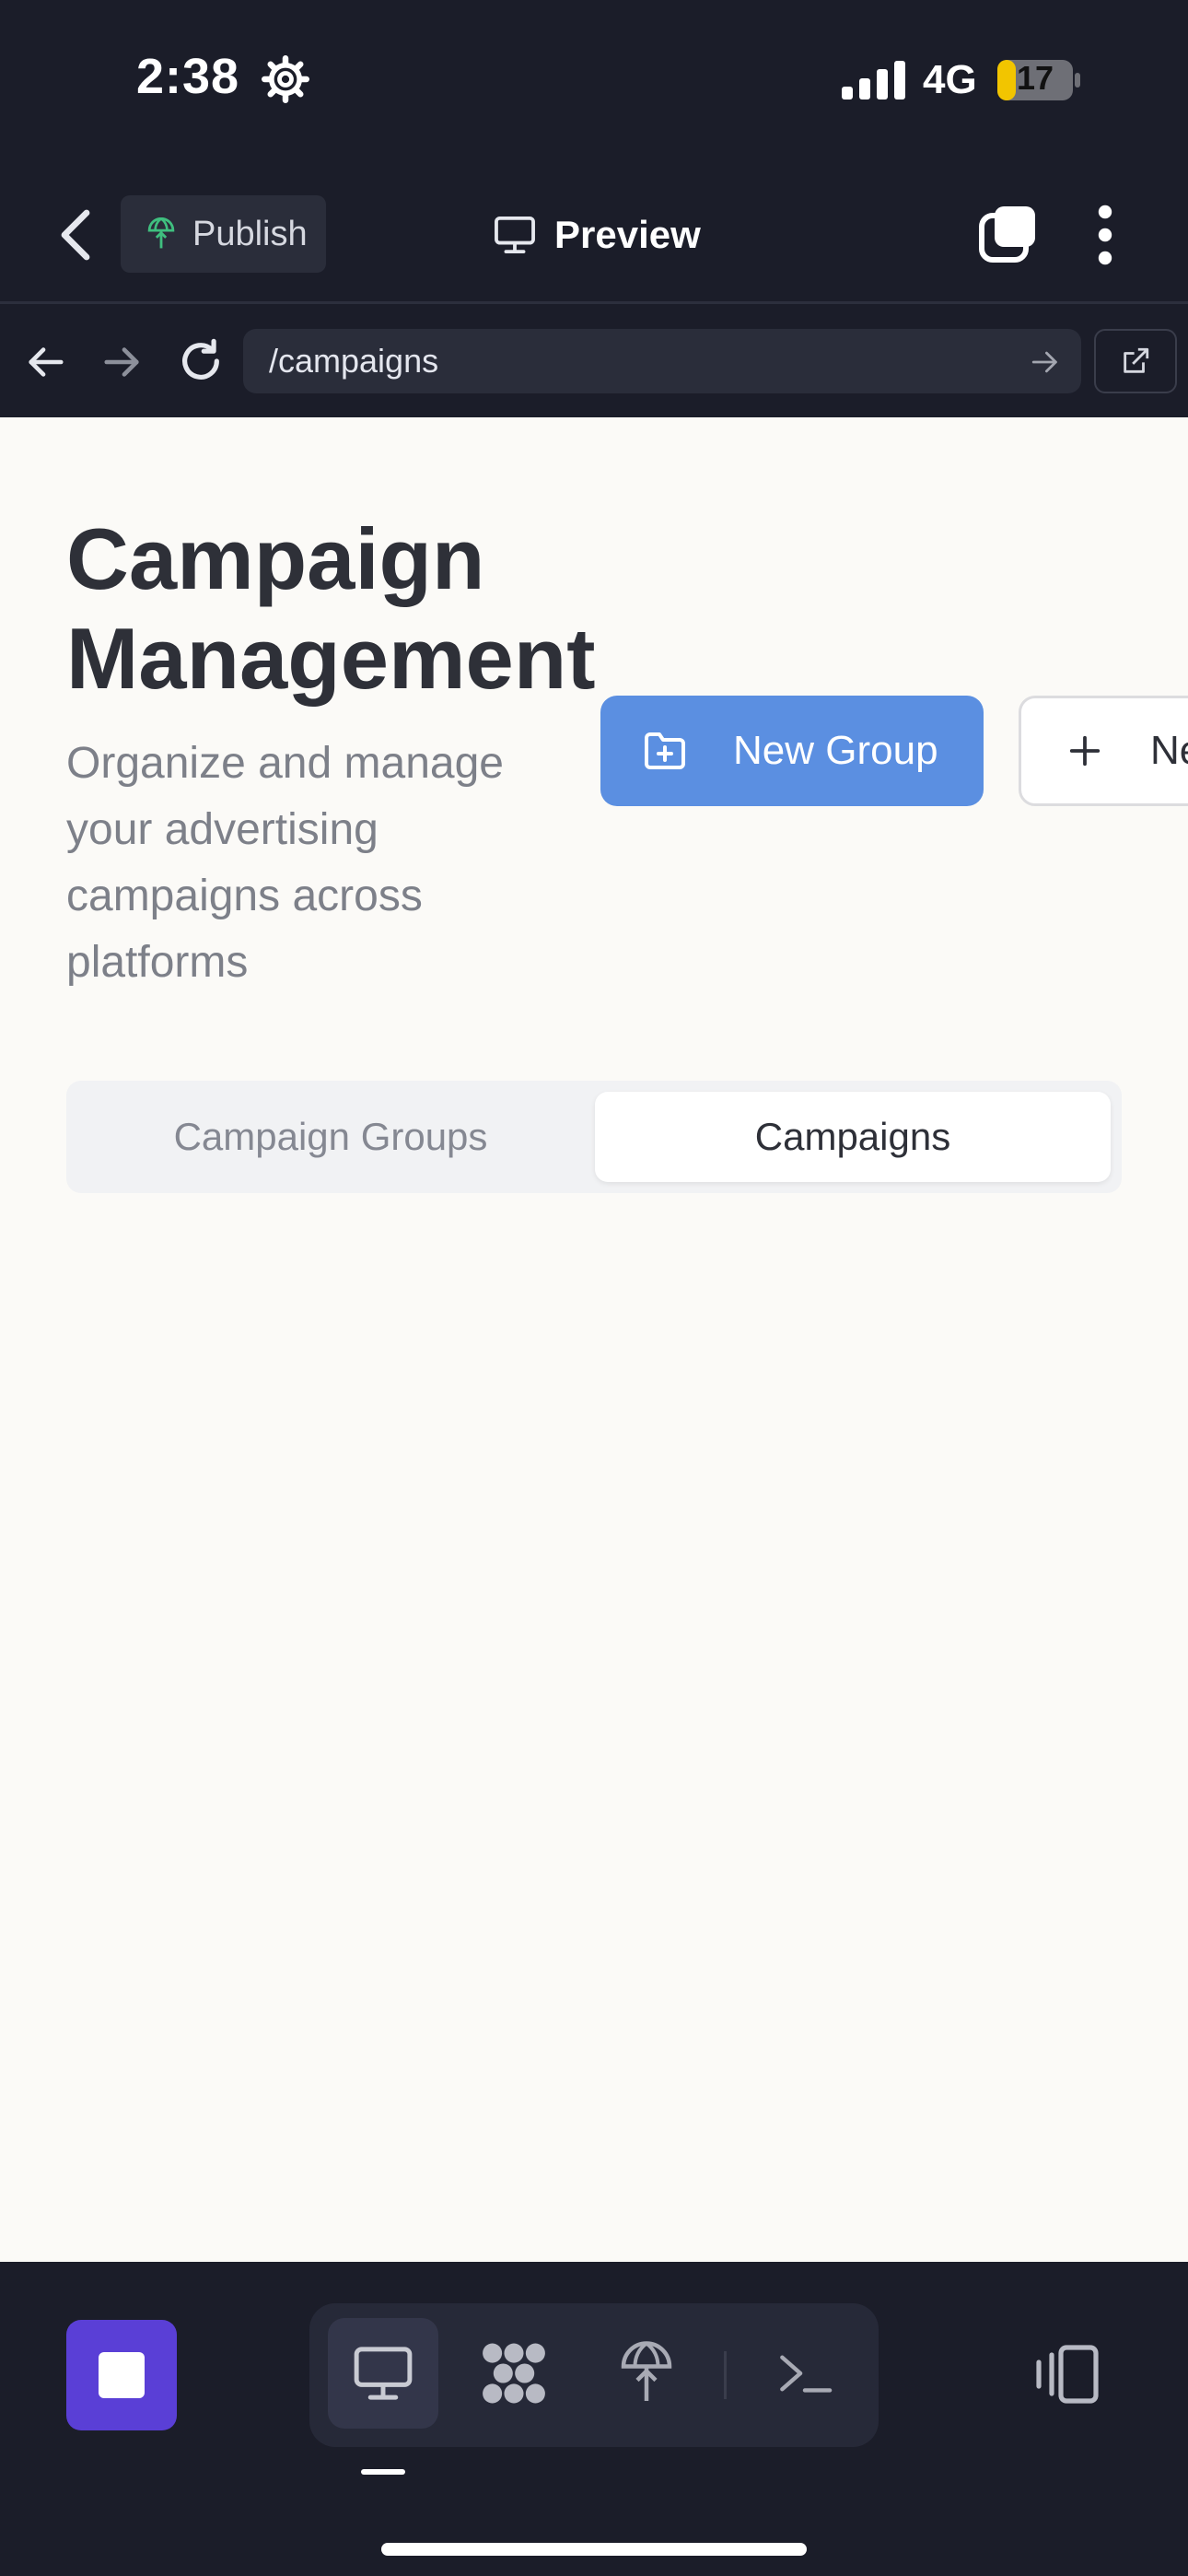  Describe the element at coordinates (662, 361) in the screenshot. I see `url-input: /campaigns` at that location.